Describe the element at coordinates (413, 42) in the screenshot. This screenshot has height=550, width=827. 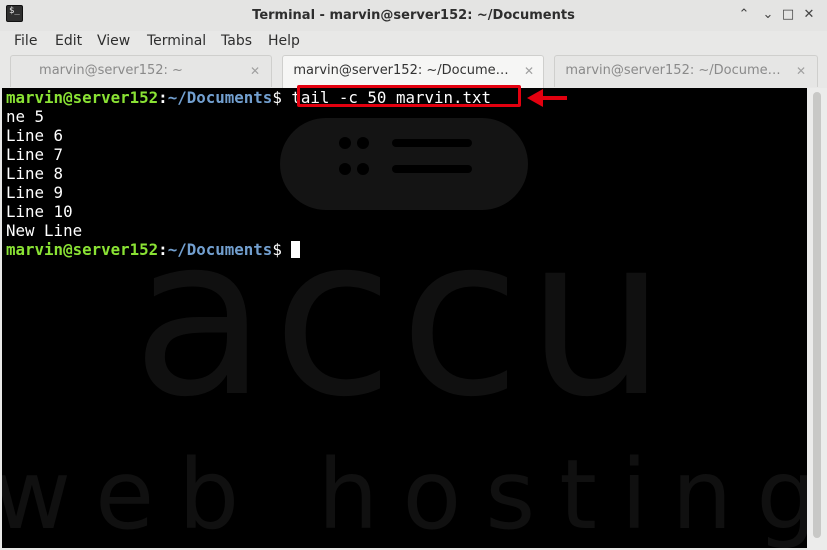
I see `menu-bar: File Edit View Terminal Tabs Help` at that location.